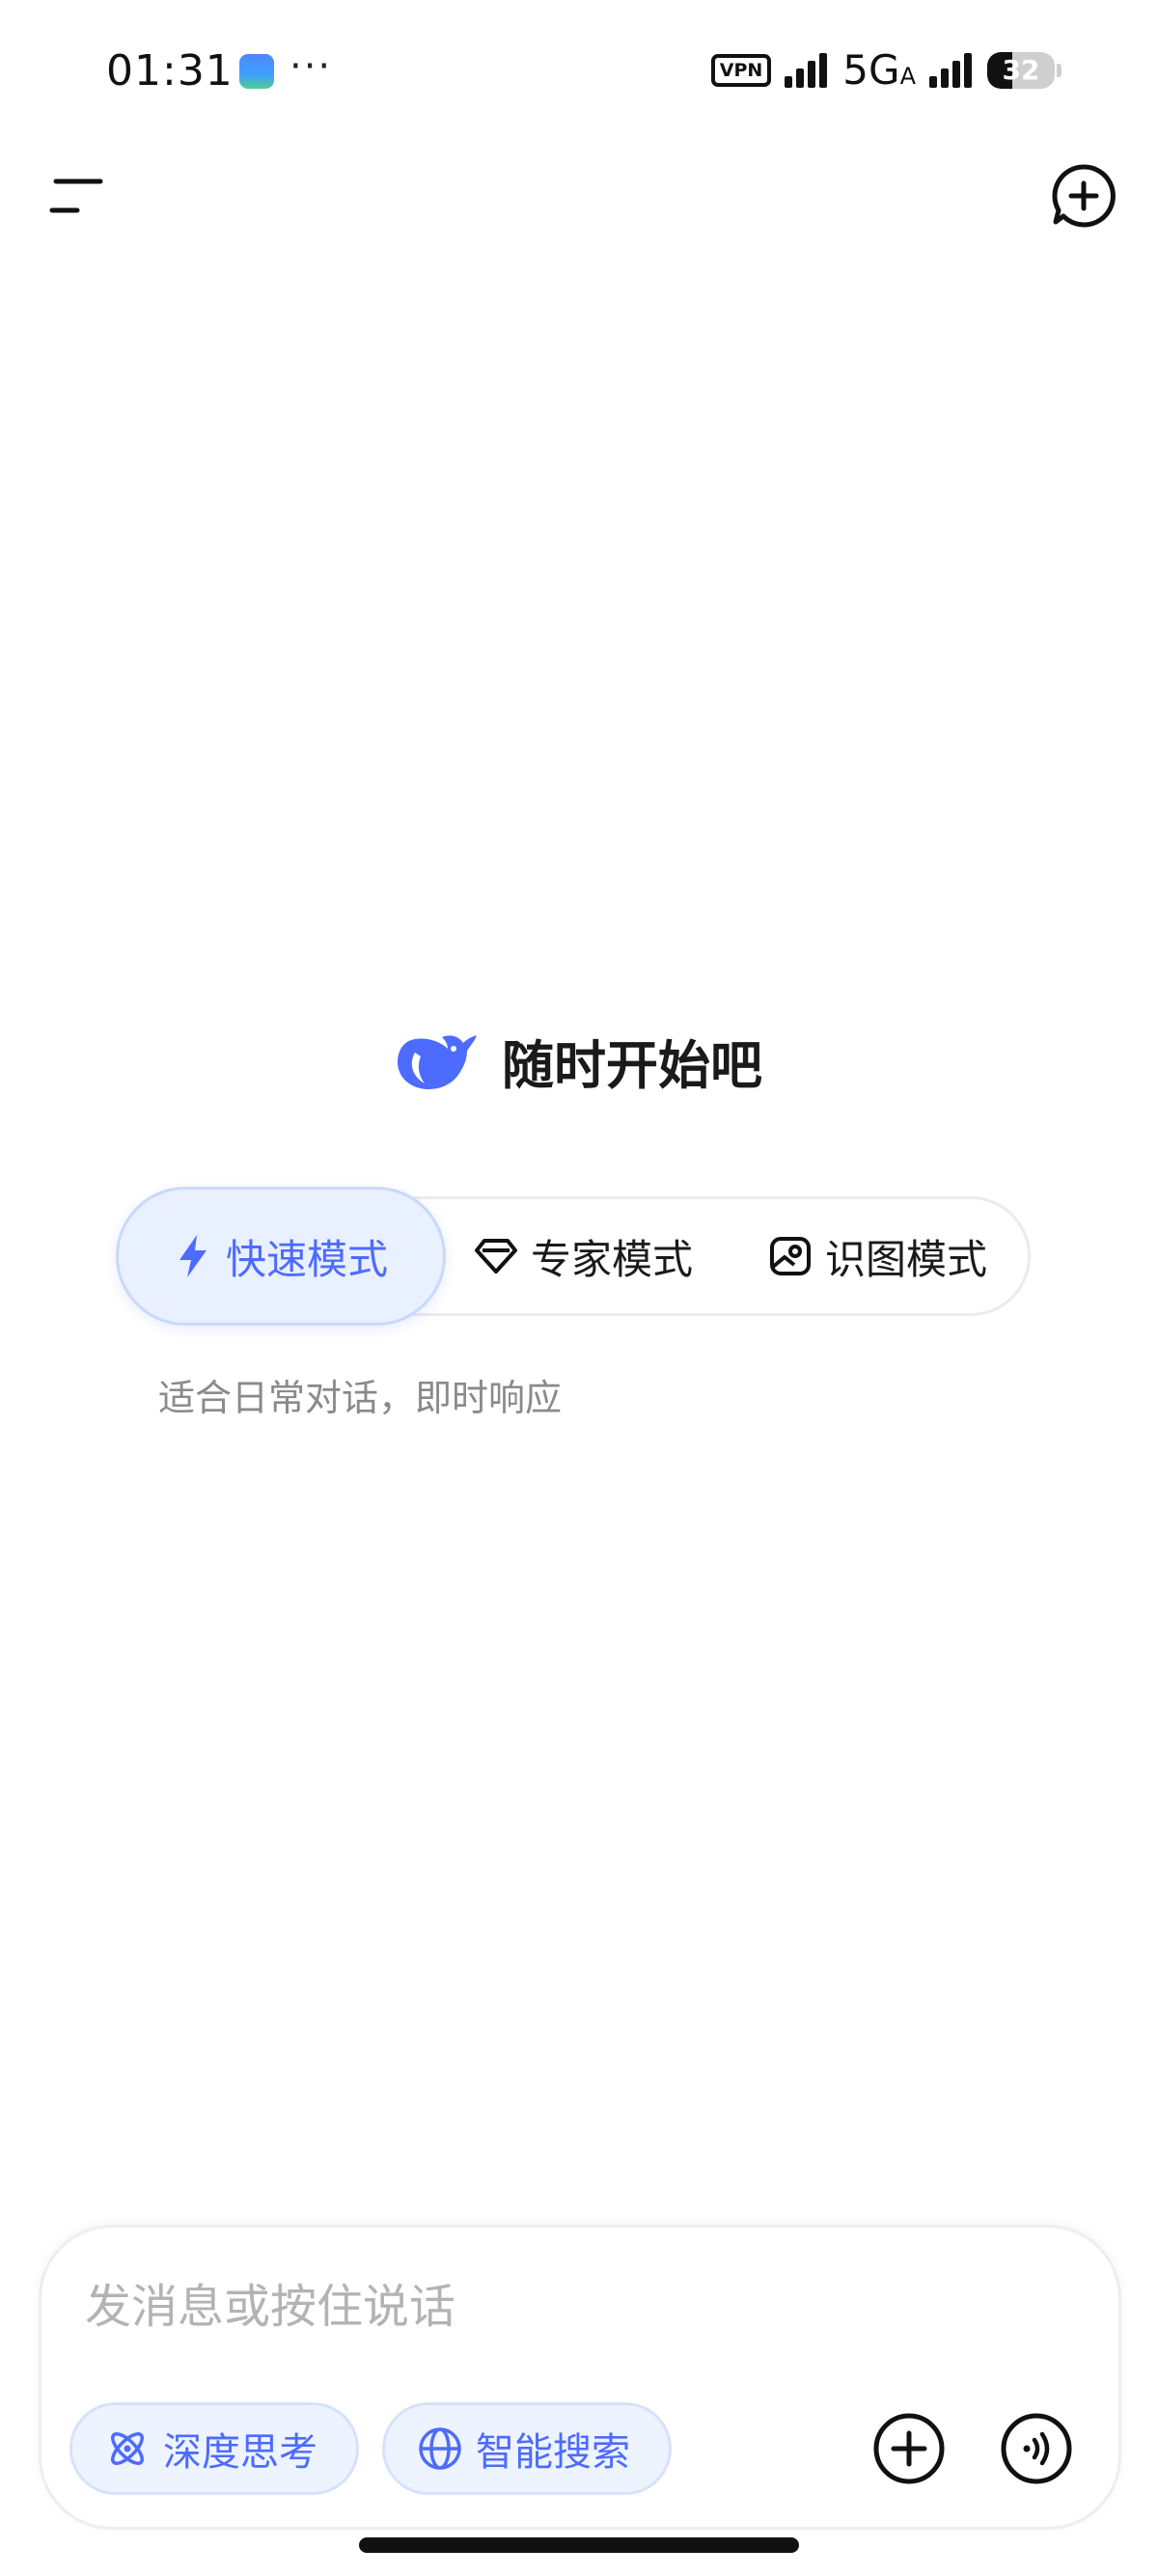  What do you see at coordinates (790, 1256) in the screenshot?
I see `image-icon` at bounding box center [790, 1256].